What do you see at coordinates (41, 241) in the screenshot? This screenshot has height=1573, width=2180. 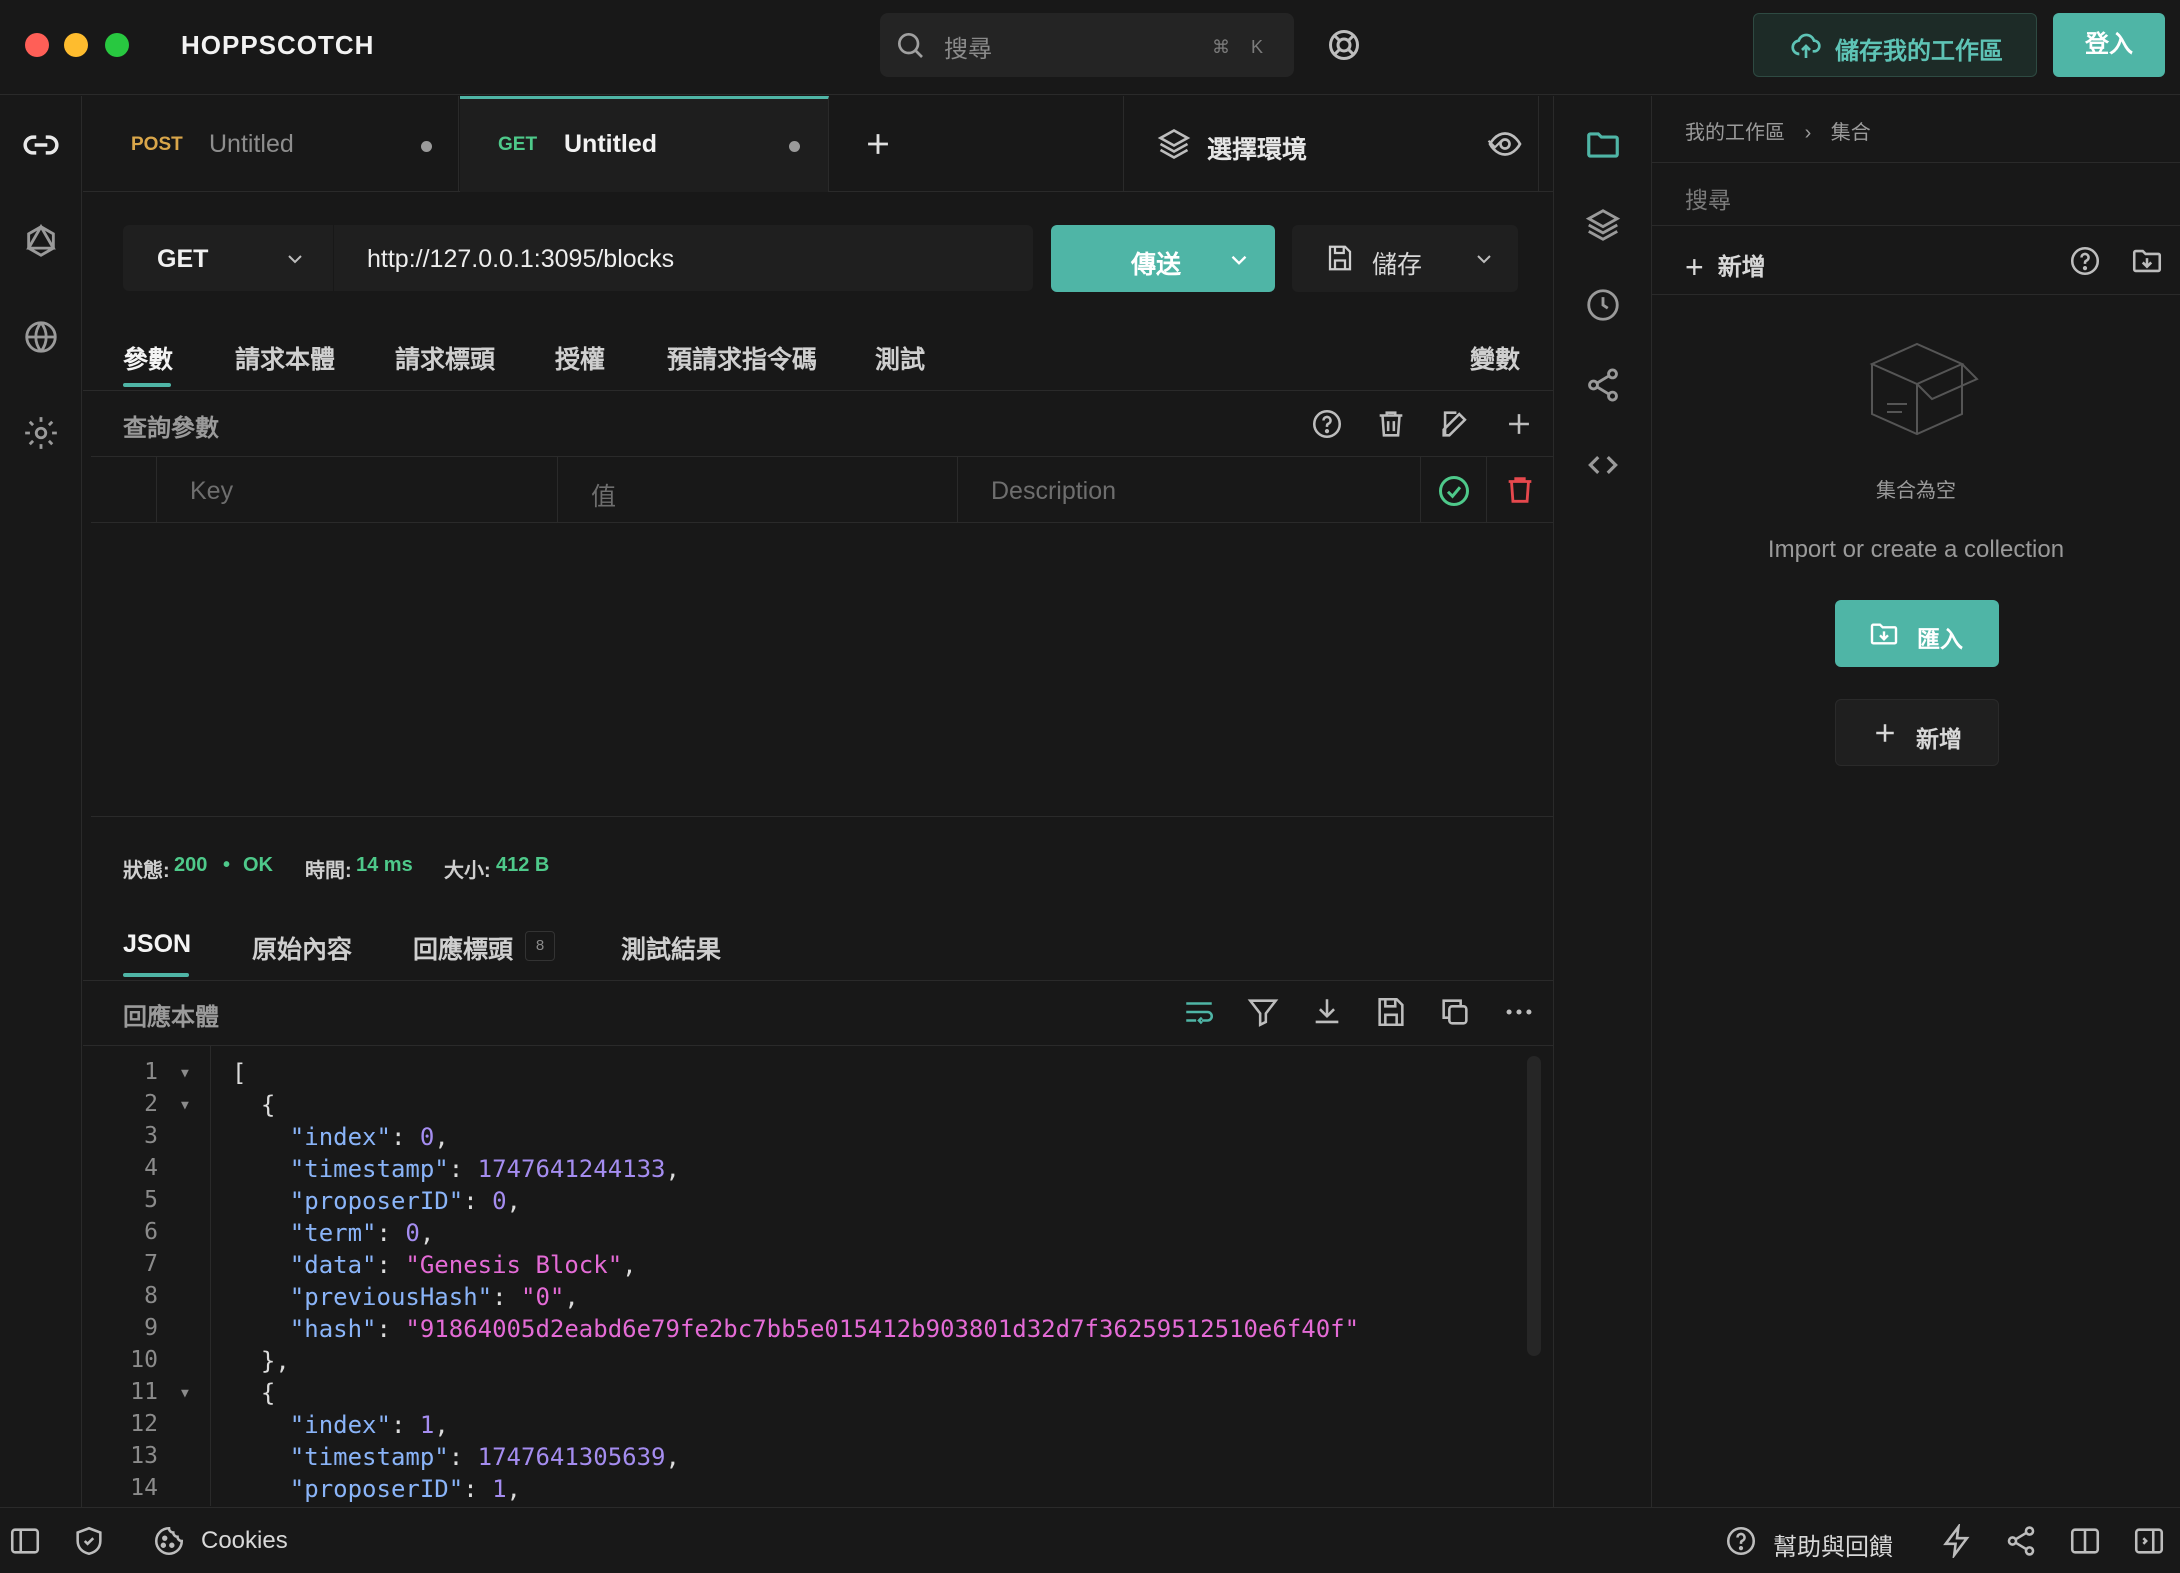 I see `graphql-icon` at bounding box center [41, 241].